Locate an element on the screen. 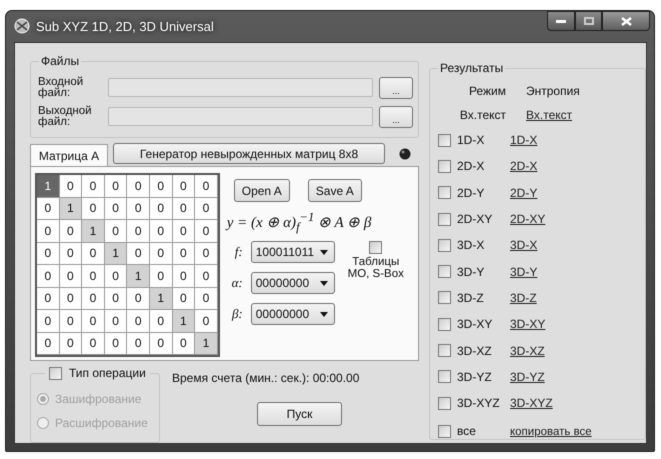 This screenshot has height=459, width=661. maximize-button is located at coordinates (588, 21).